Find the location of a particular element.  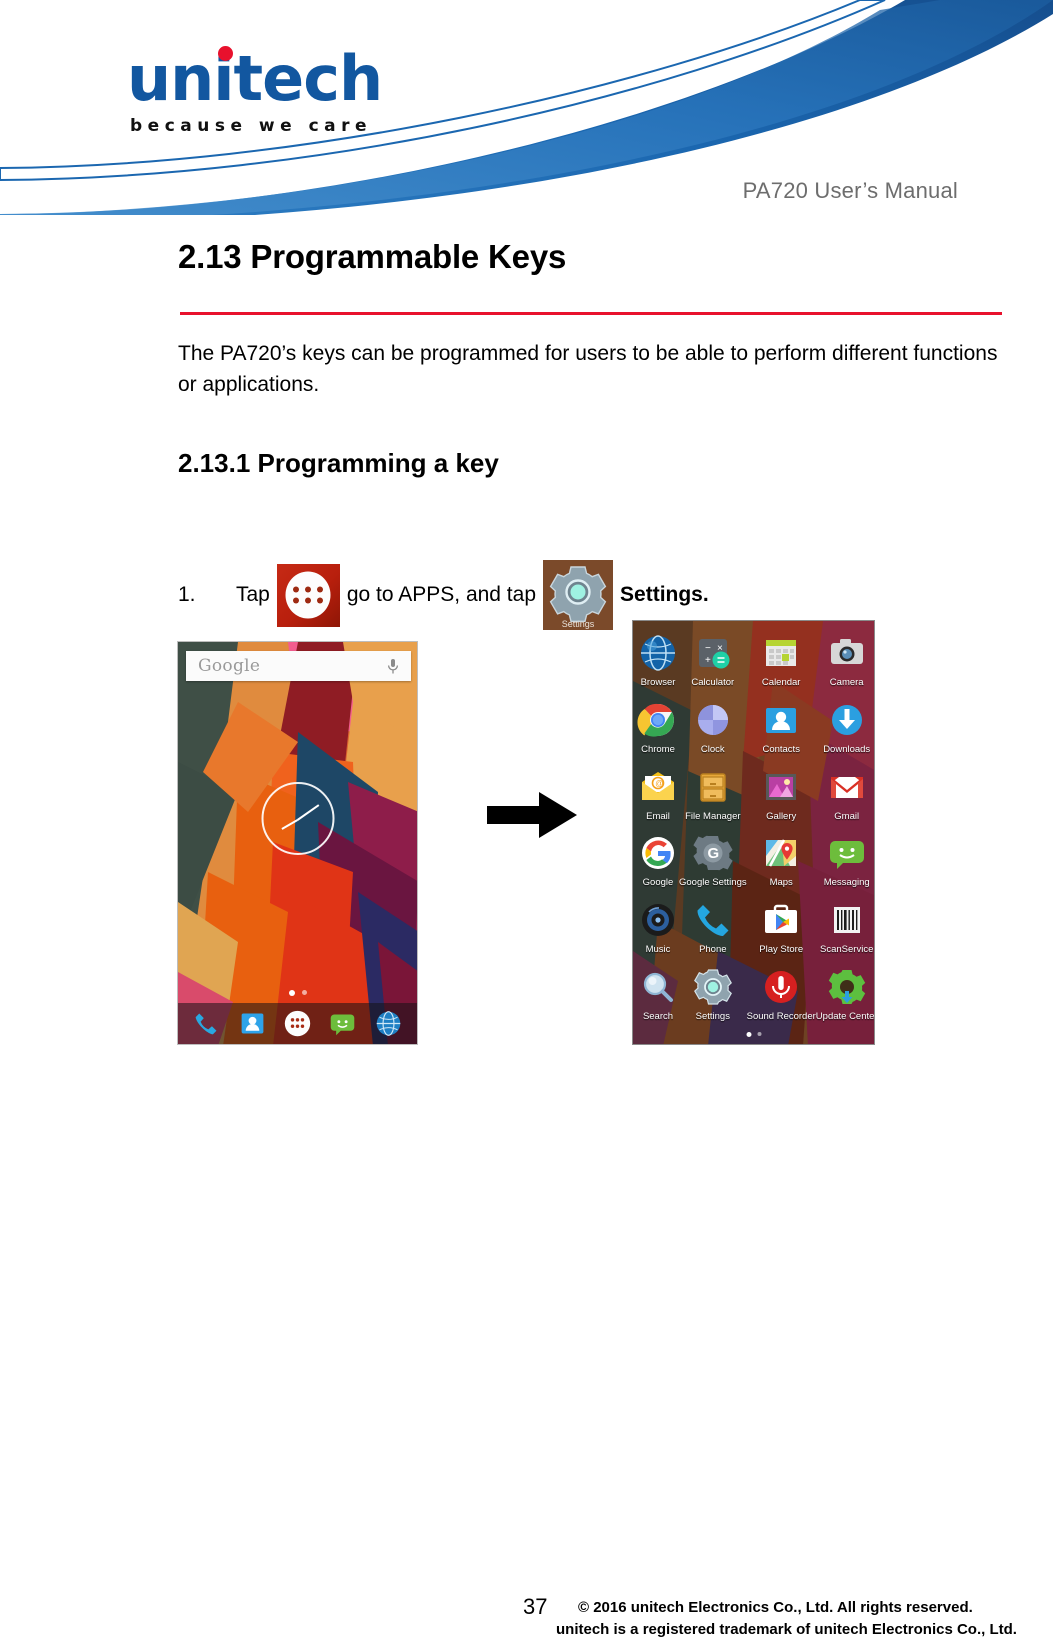

logo-wordmark: unitech is located at coordinates (255, 78).